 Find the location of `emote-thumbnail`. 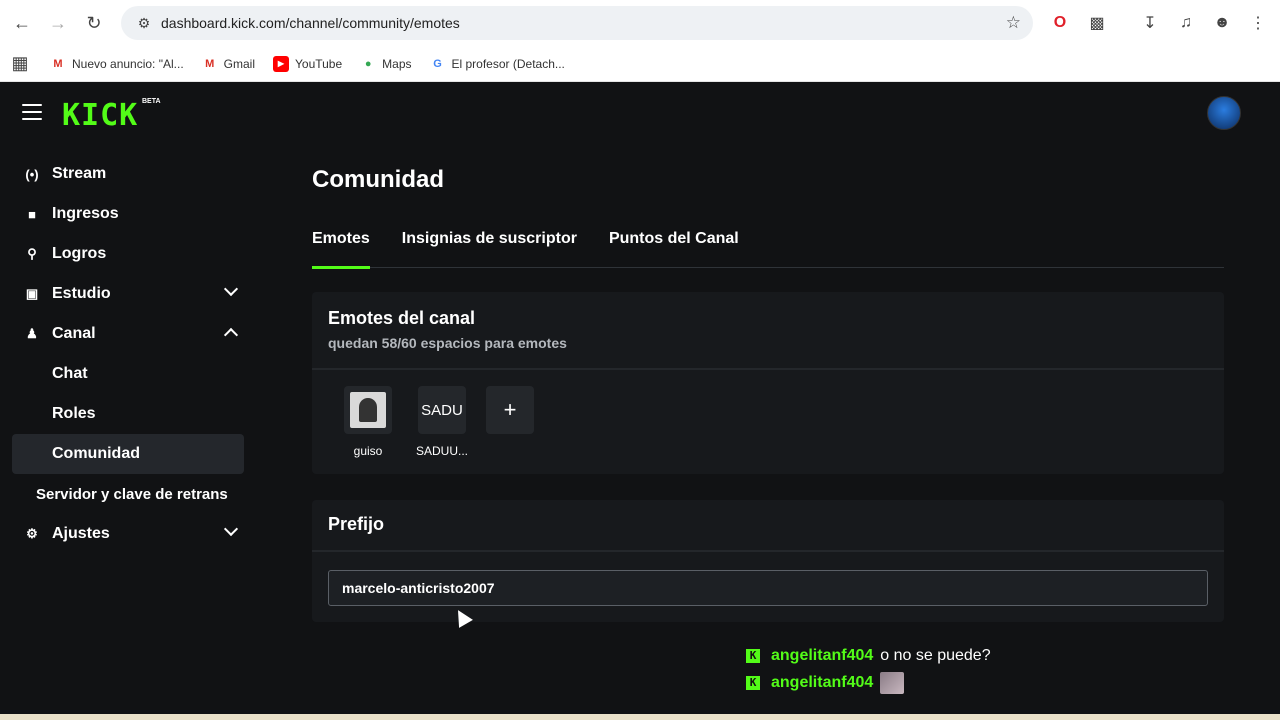

emote-thumbnail is located at coordinates (368, 410).